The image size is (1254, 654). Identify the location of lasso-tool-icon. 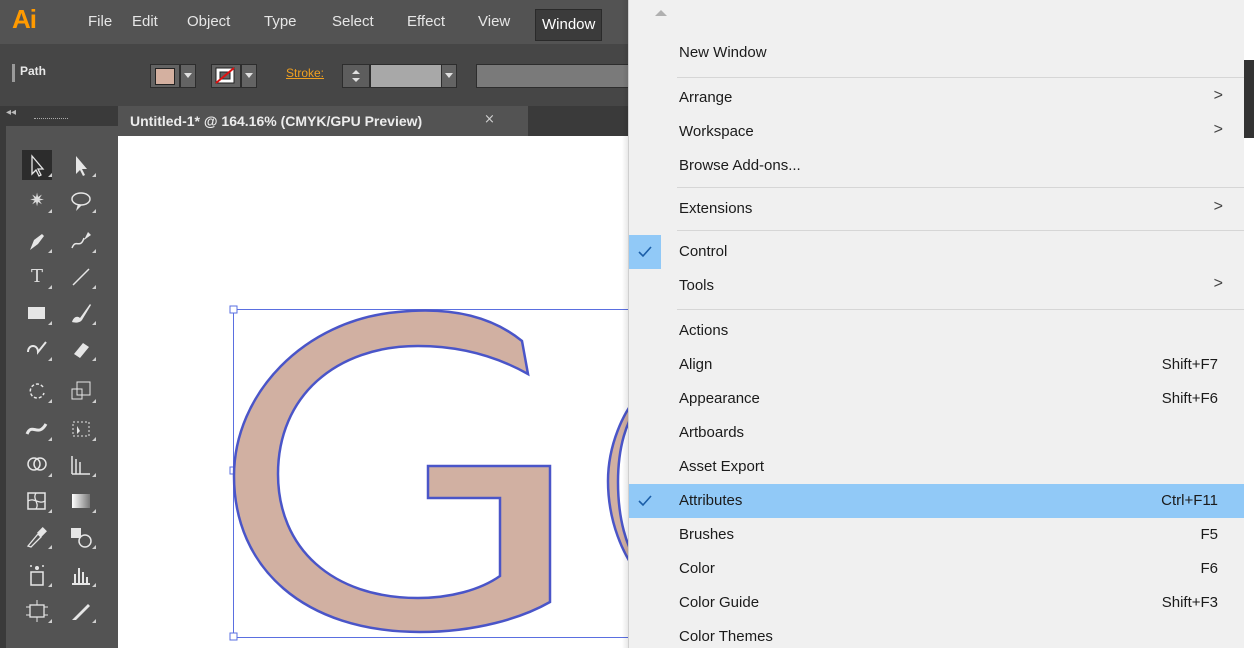
(81, 201).